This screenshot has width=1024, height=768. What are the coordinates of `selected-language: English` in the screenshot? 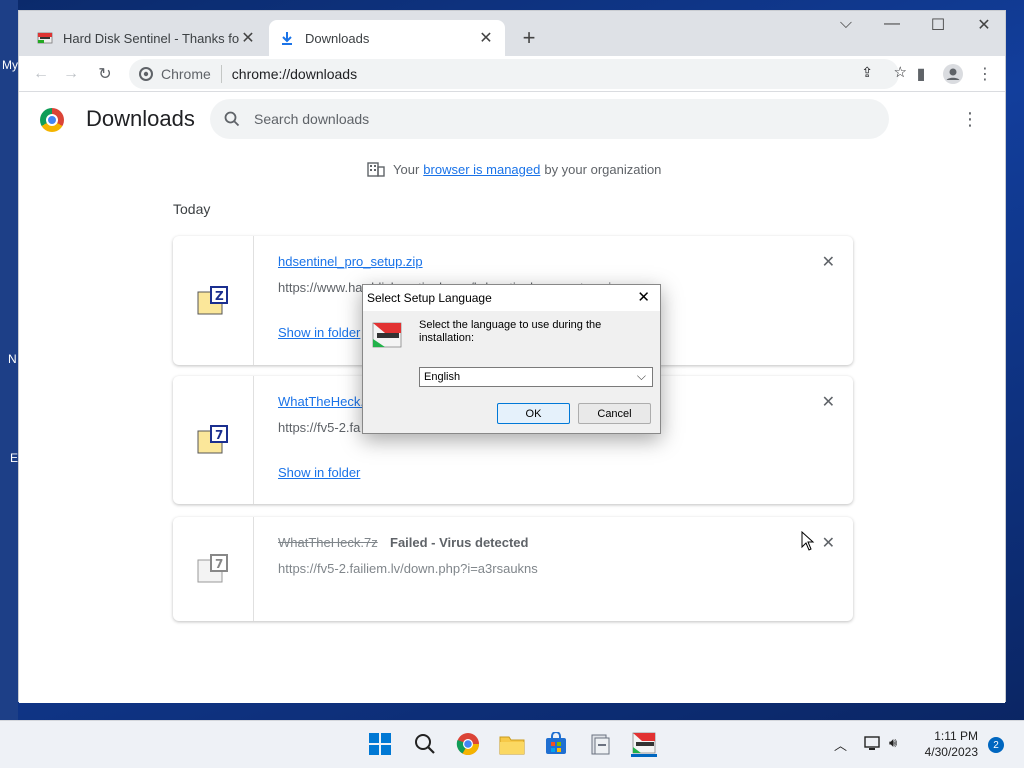 It's located at (442, 377).